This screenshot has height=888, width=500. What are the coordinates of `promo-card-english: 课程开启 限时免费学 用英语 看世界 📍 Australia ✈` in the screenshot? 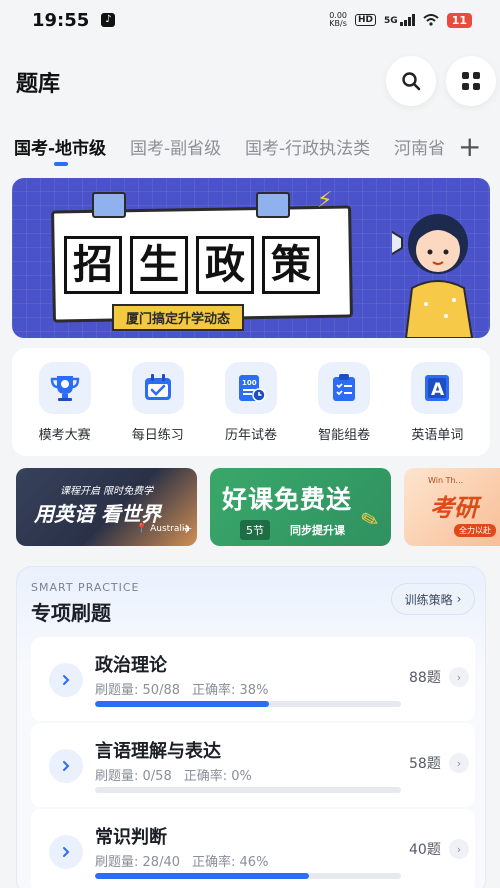 It's located at (106, 507).